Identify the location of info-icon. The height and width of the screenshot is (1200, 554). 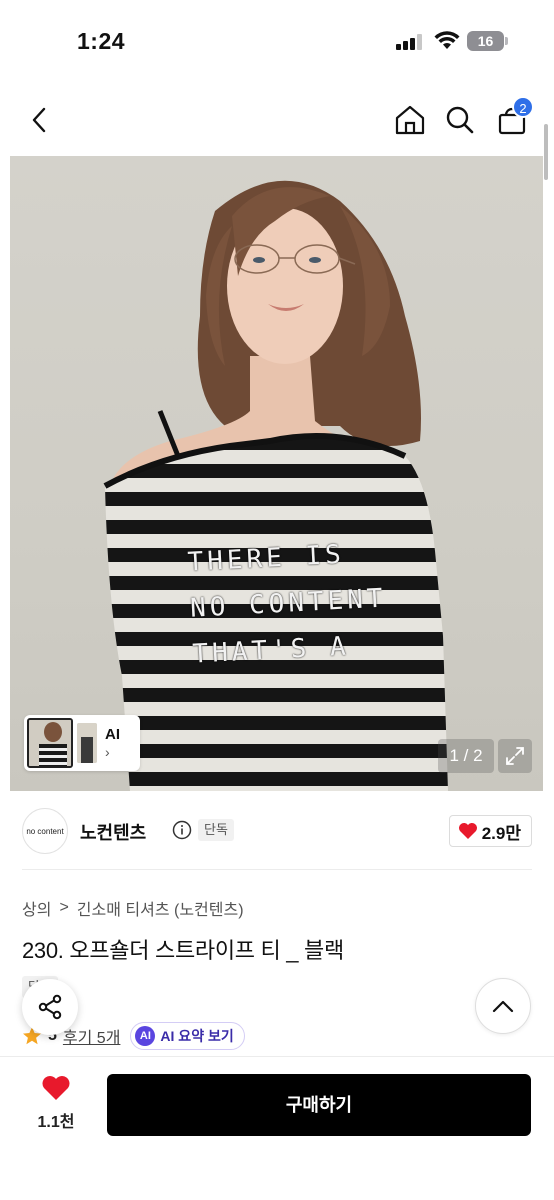
(182, 830).